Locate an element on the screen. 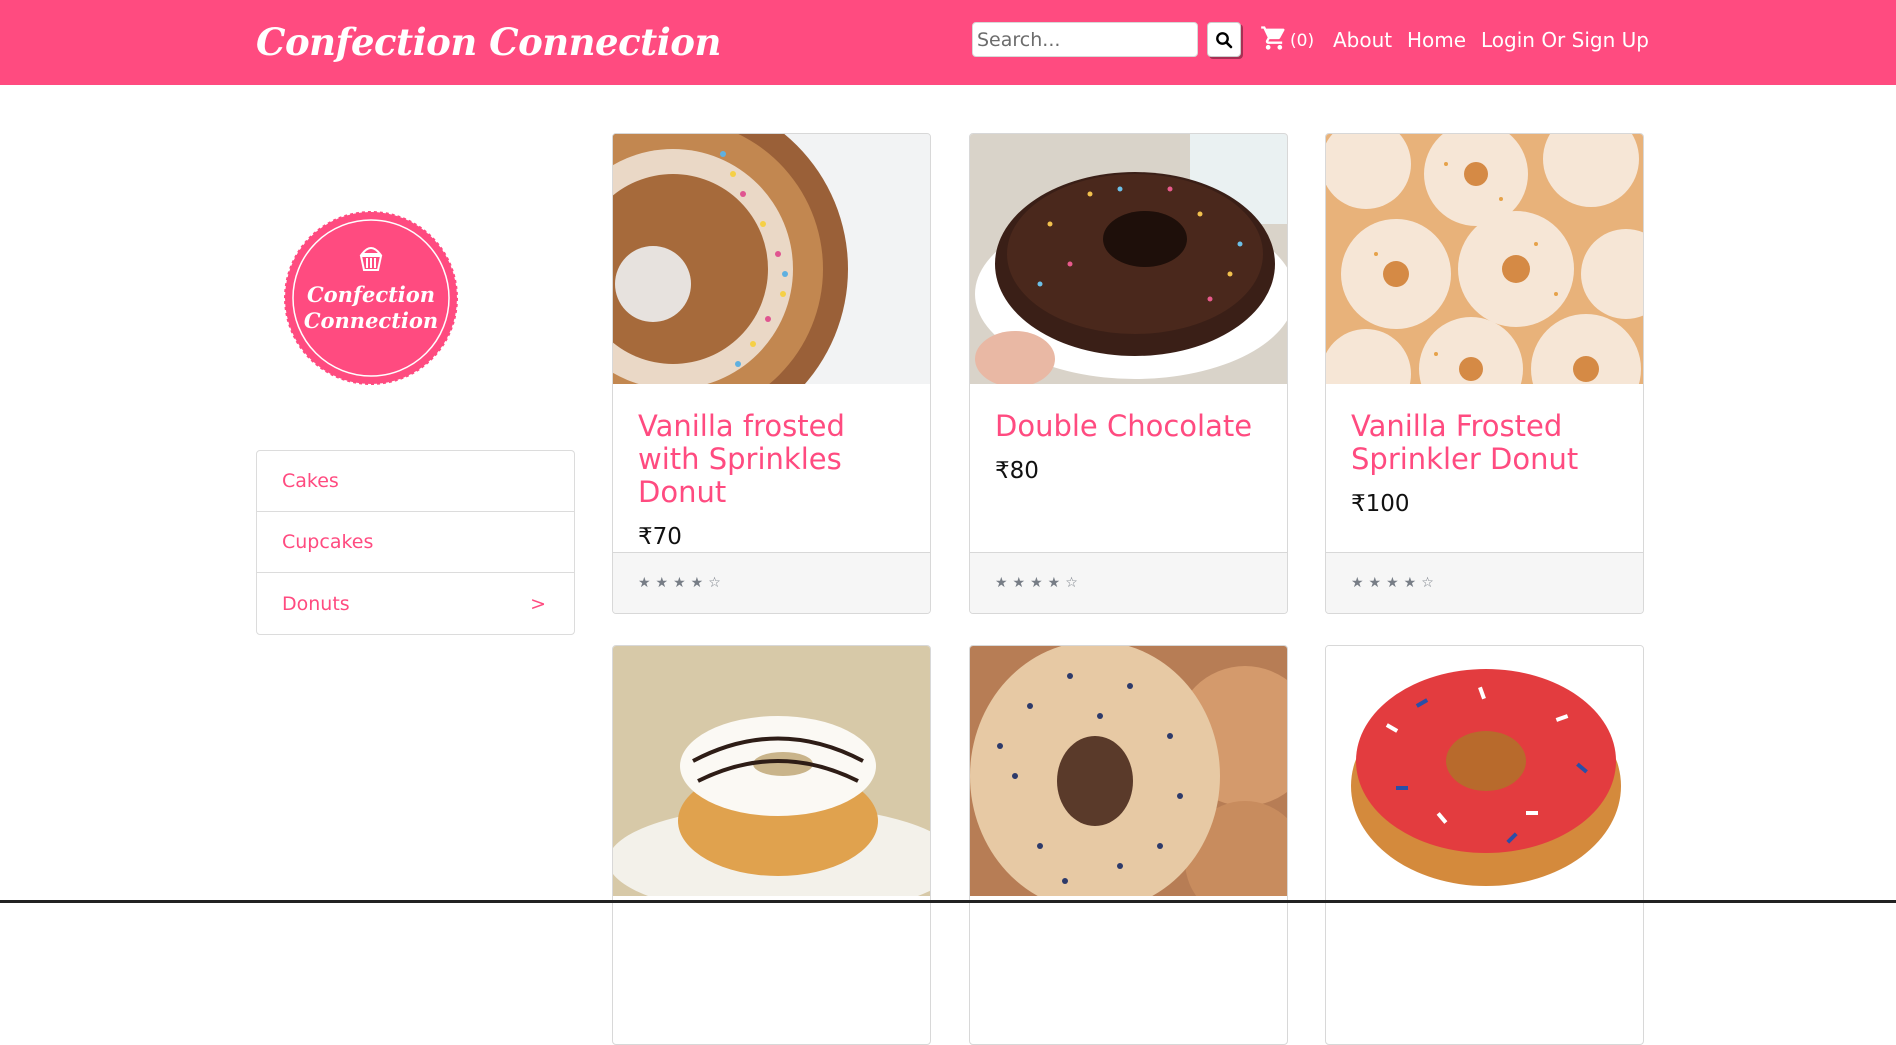 The width and height of the screenshot is (1896, 1045). chevron-right-icon: > is located at coordinates (538, 603).